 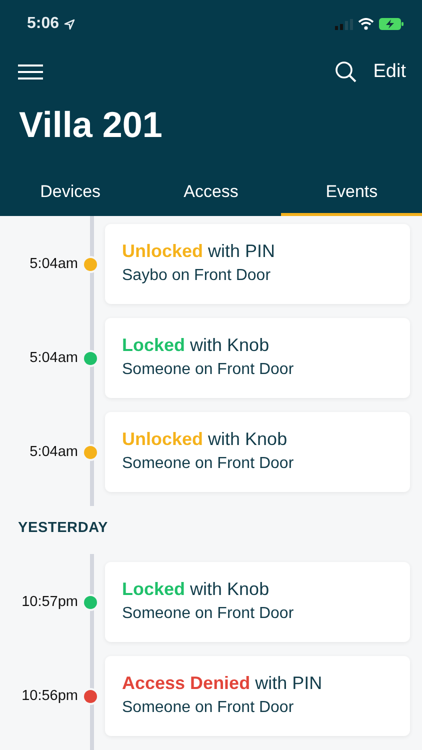 What do you see at coordinates (257, 264) in the screenshot?
I see `event-card: Unlocked with PIN Saybo on Front Door` at bounding box center [257, 264].